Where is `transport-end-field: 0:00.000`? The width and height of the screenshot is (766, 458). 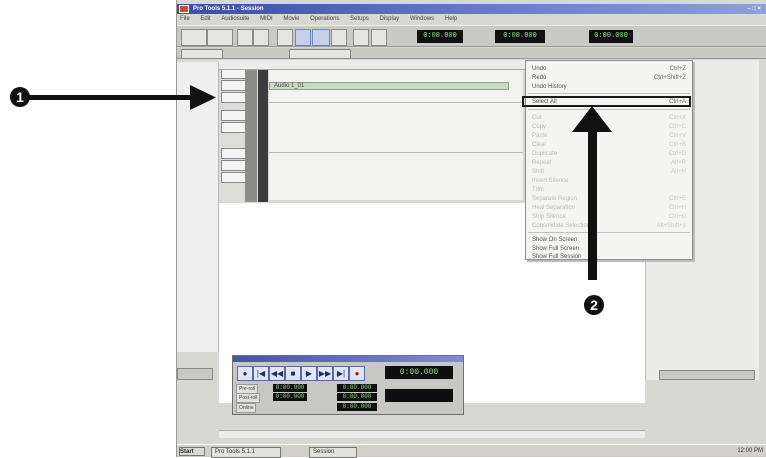
transport-end-field: 0:00.000 is located at coordinates (357, 397).